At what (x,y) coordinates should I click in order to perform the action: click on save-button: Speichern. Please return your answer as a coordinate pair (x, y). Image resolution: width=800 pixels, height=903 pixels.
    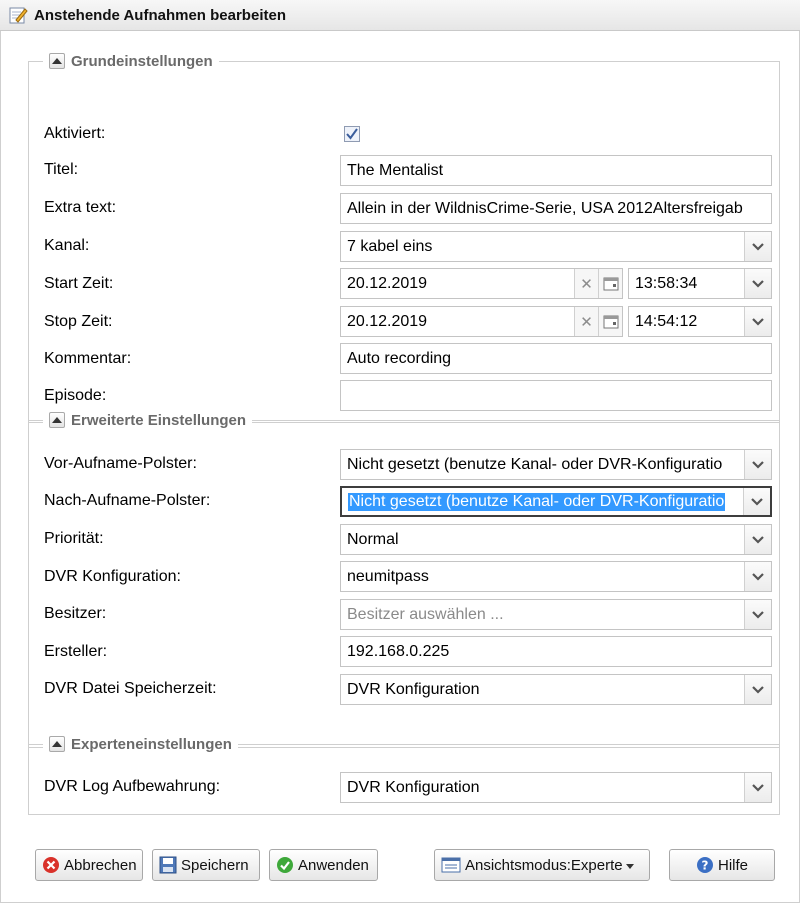
    Looking at the image, I should click on (206, 865).